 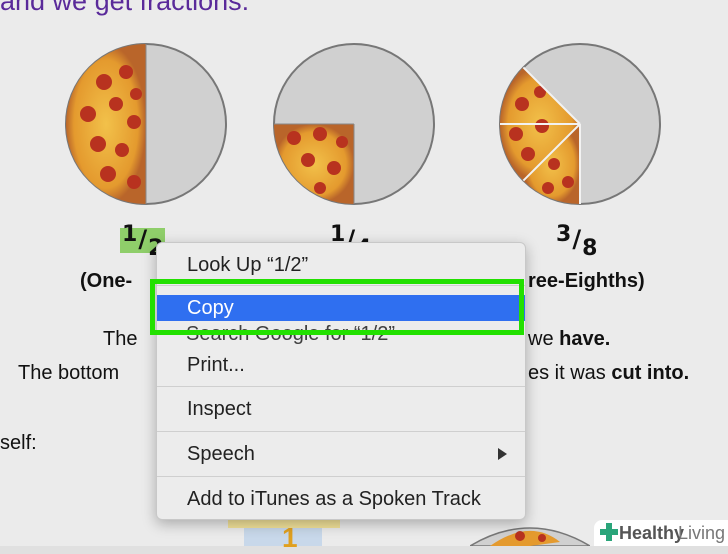 I want to click on watermark-brand-light: Living, so click(x=702, y=533).